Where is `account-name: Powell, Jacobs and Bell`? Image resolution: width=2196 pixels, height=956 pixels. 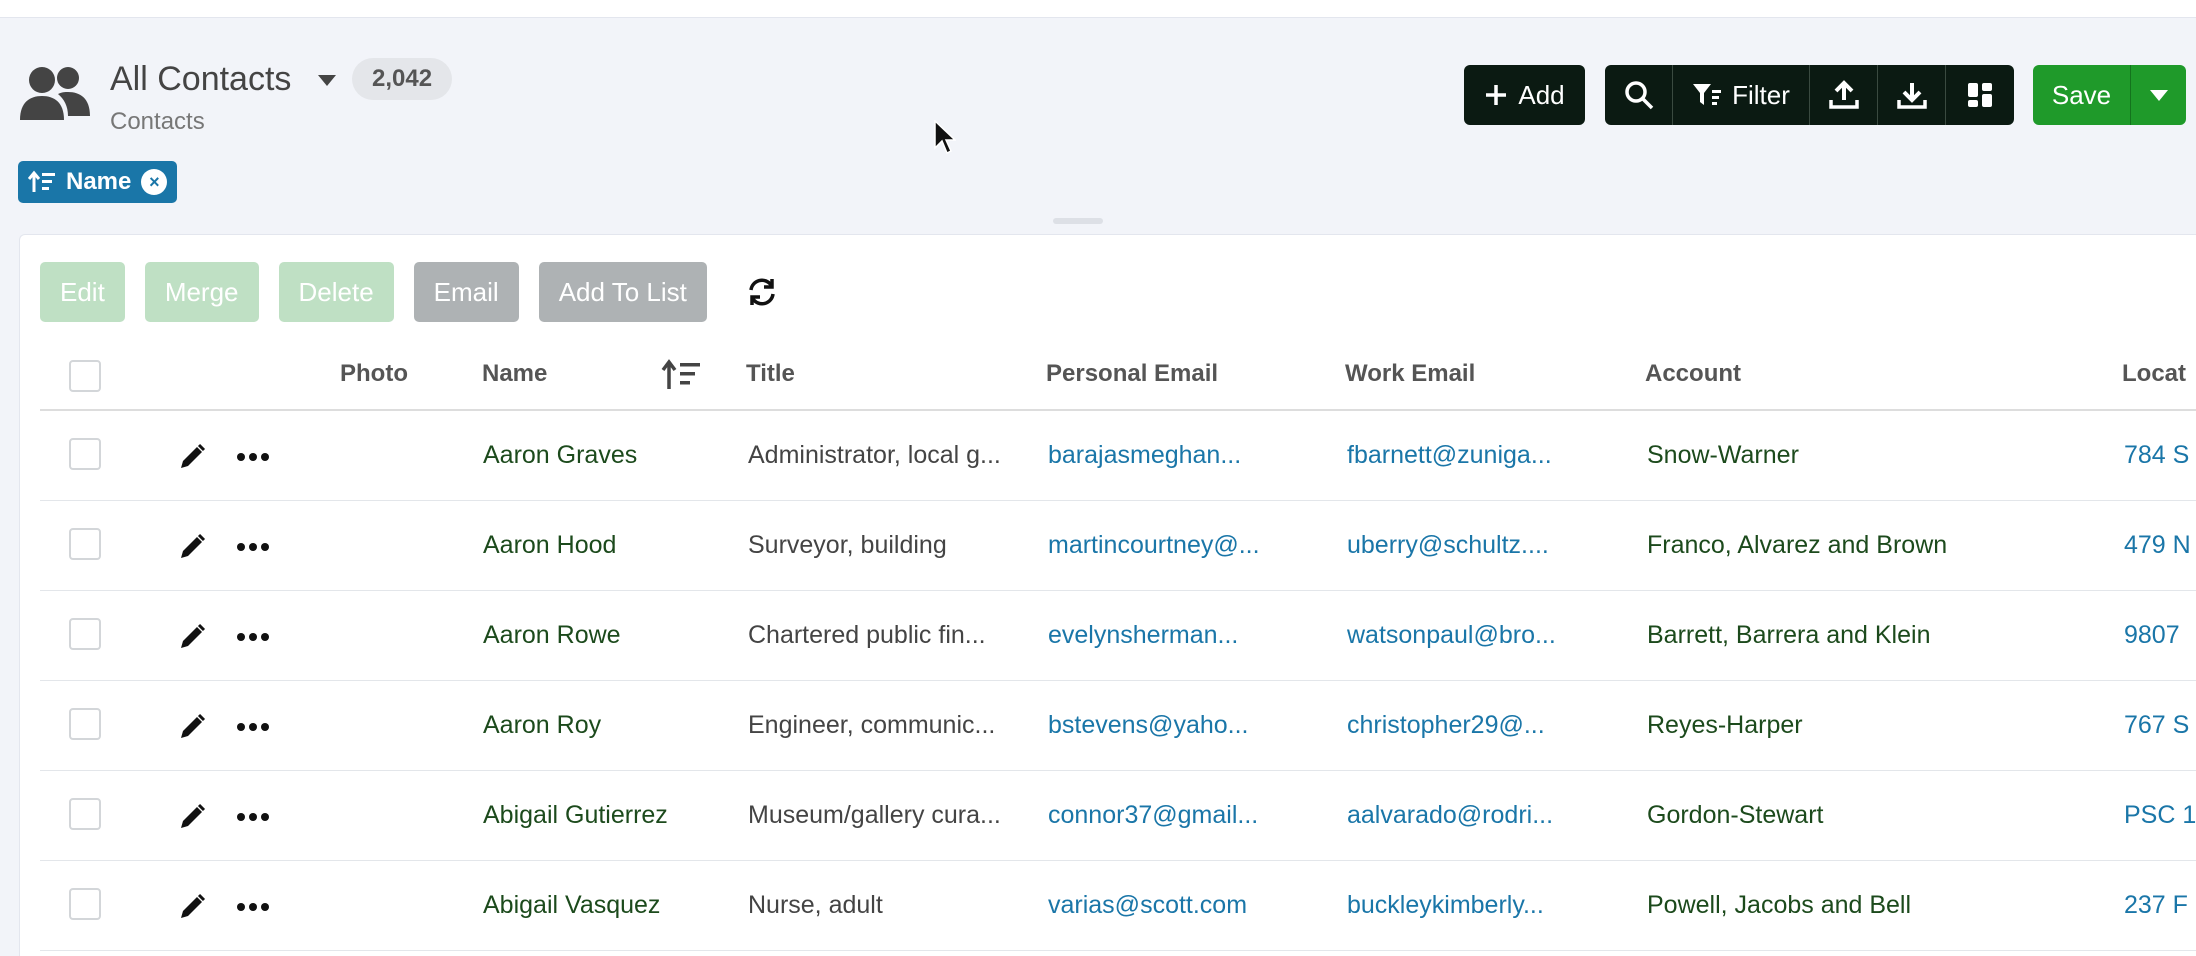
account-name: Powell, Jacobs and Bell is located at coordinates (1779, 905).